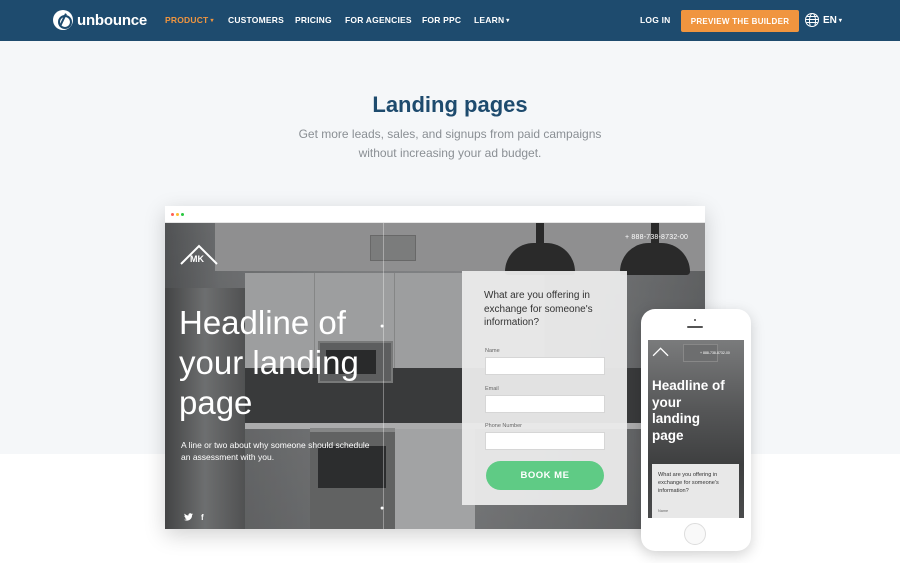 The height and width of the screenshot is (563, 900). What do you see at coordinates (695, 534) in the screenshot?
I see `phone-home-button` at bounding box center [695, 534].